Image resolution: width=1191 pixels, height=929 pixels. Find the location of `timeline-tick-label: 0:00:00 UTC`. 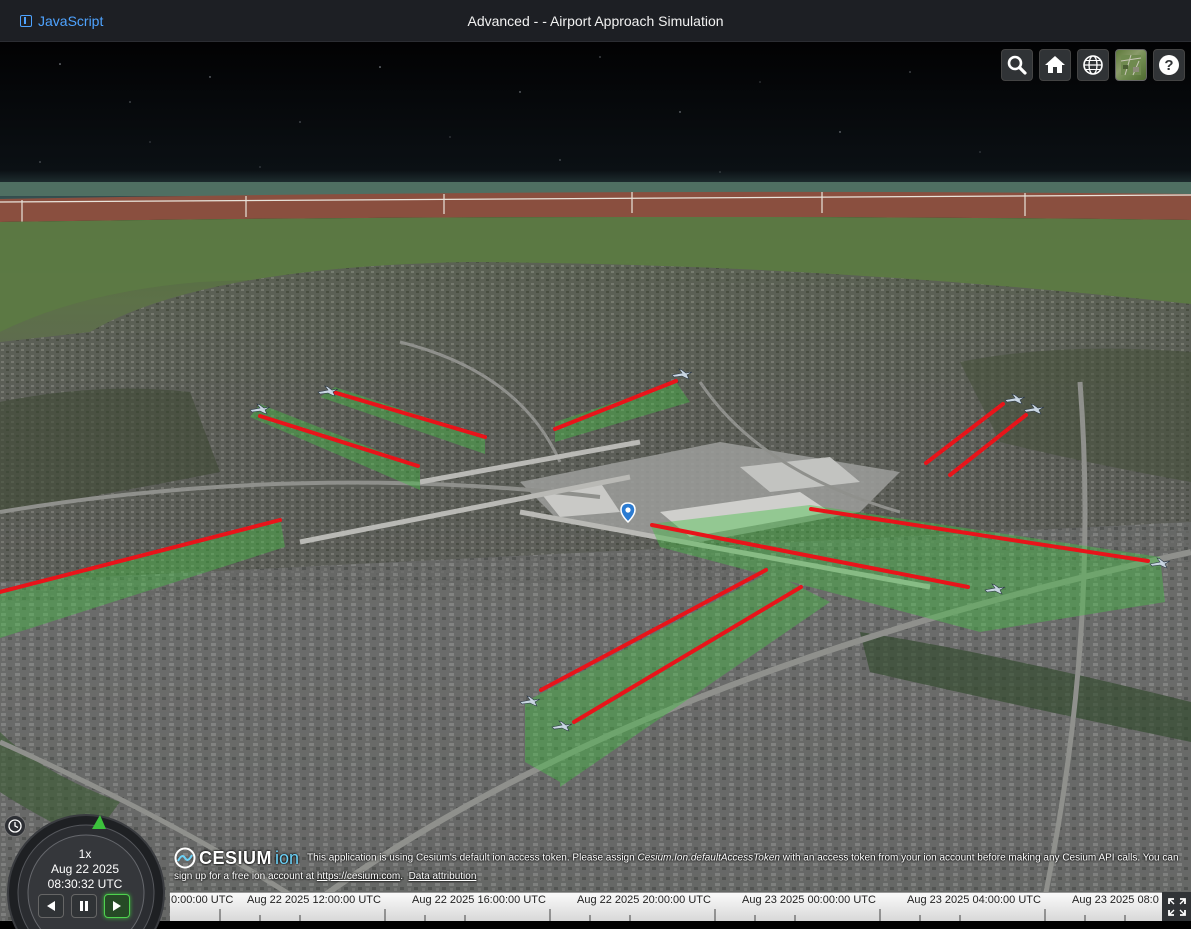

timeline-tick-label: 0:00:00 UTC is located at coordinates (202, 900).